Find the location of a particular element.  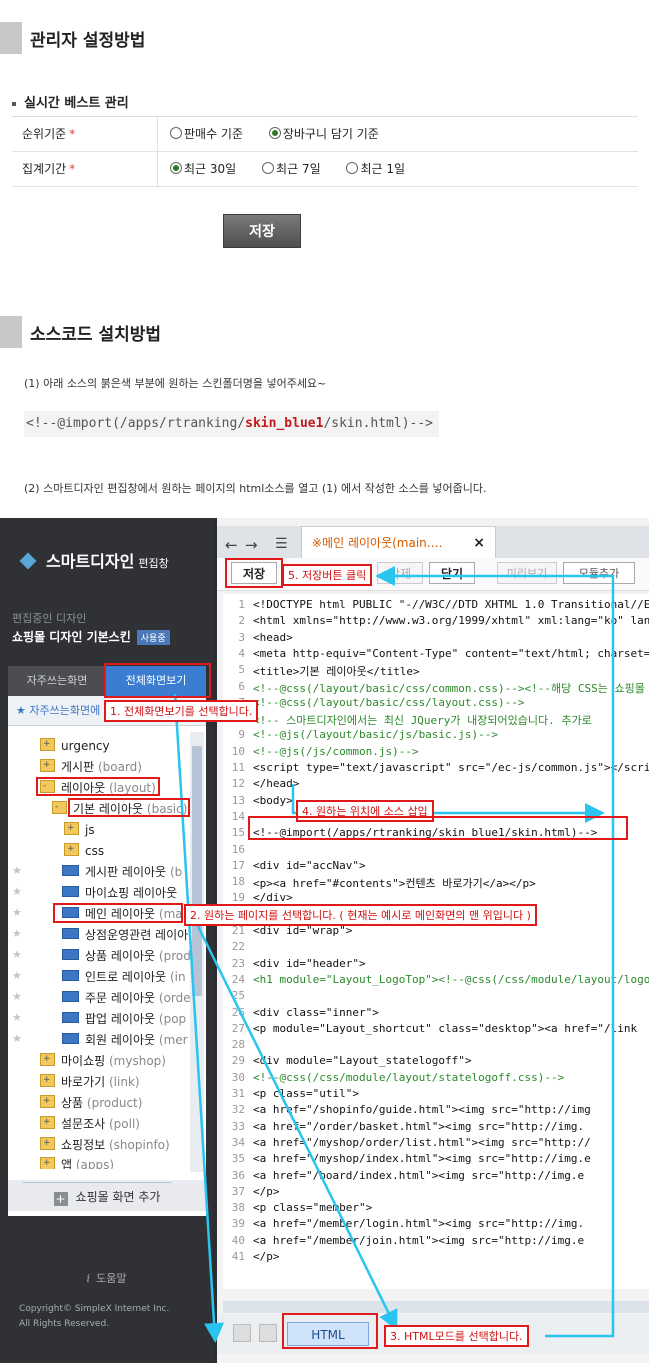

rank-criteria-options: 판매수 기준 장바구니 담기 기준 is located at coordinates (279, 134).